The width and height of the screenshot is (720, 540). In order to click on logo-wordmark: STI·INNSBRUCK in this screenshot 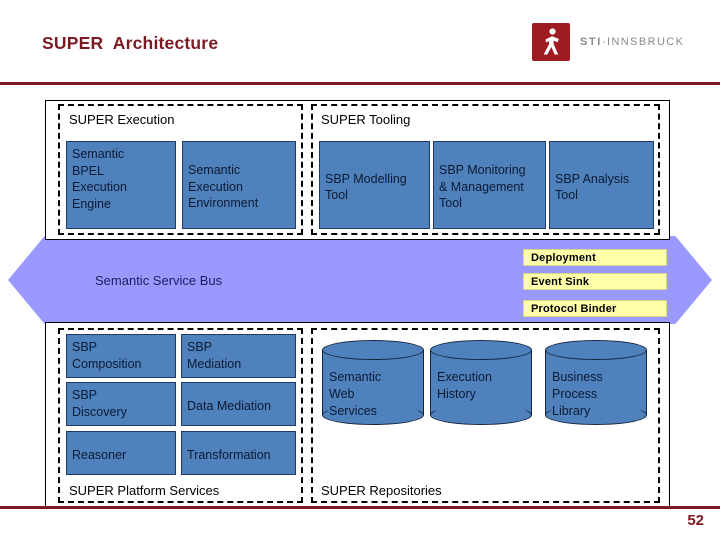, I will do `click(632, 42)`.